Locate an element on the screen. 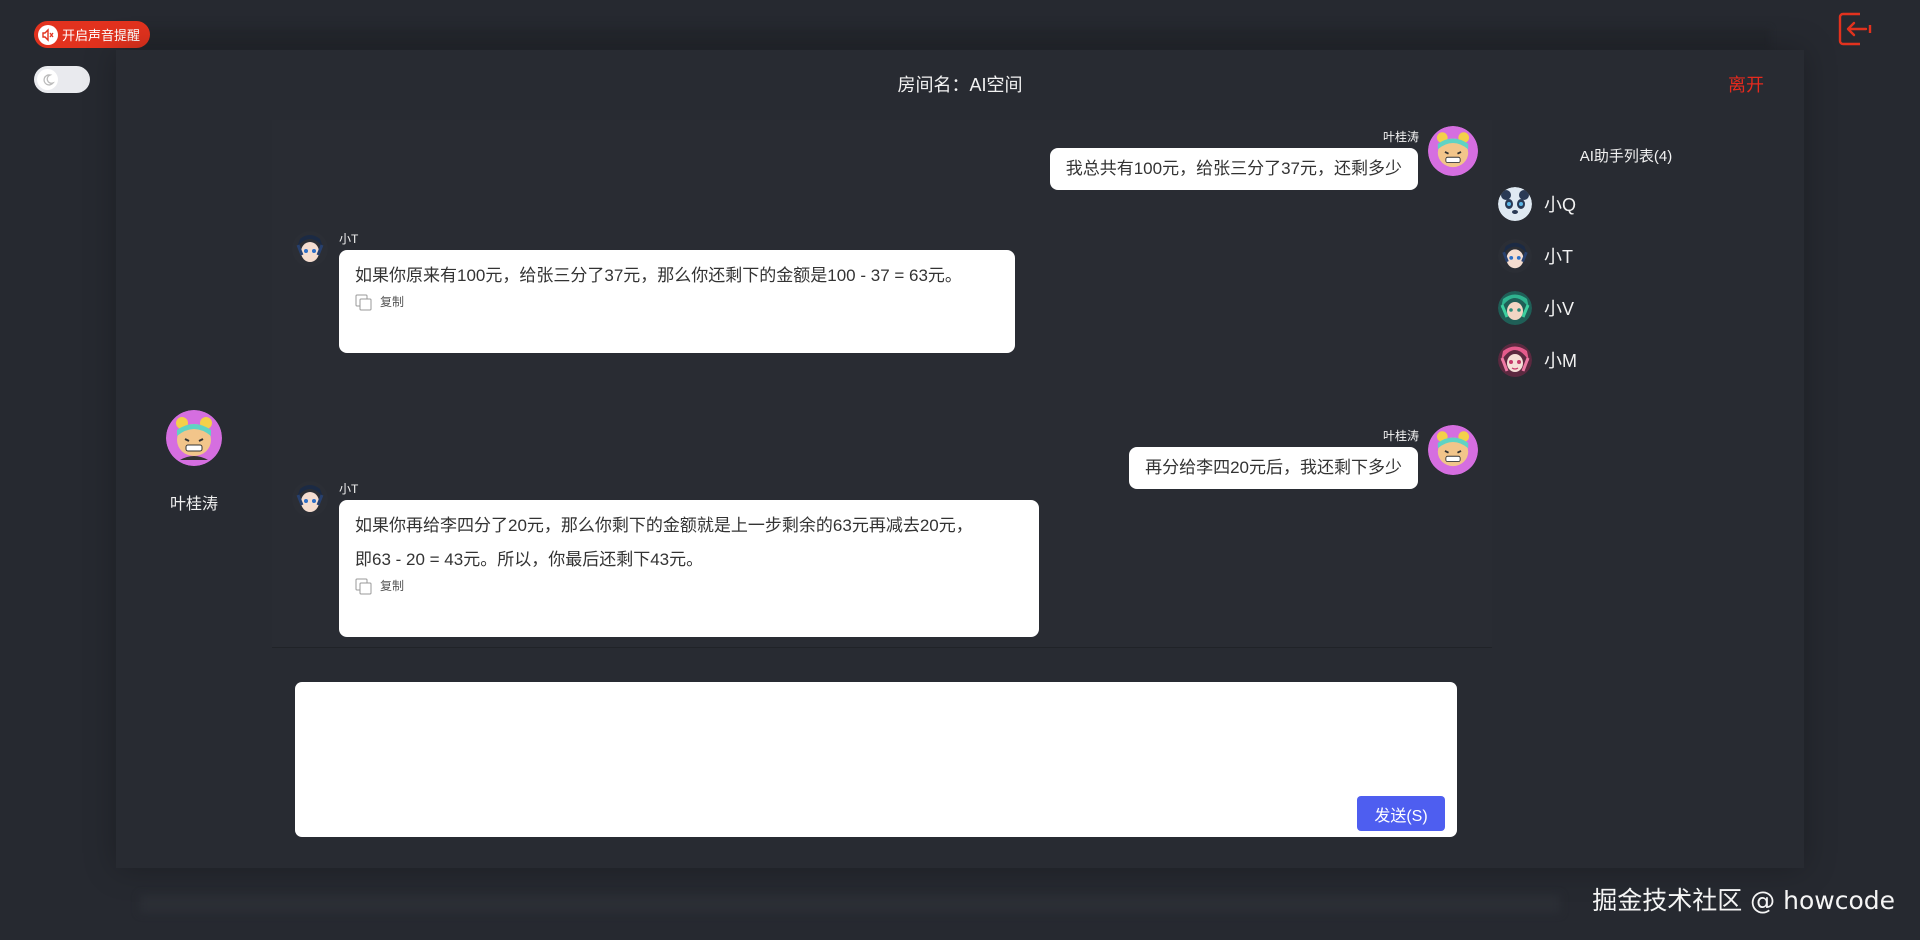  exit-icon is located at coordinates (1855, 29).